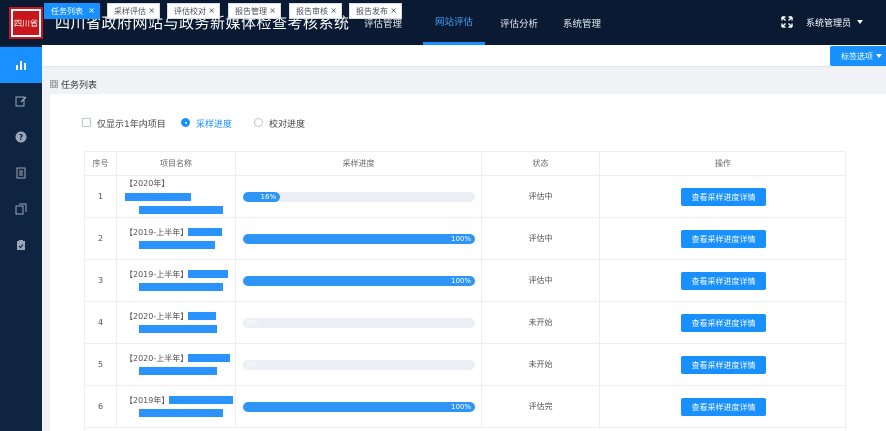 The height and width of the screenshot is (431, 886). Describe the element at coordinates (258, 122) in the screenshot. I see `proof-progress-radio` at that location.